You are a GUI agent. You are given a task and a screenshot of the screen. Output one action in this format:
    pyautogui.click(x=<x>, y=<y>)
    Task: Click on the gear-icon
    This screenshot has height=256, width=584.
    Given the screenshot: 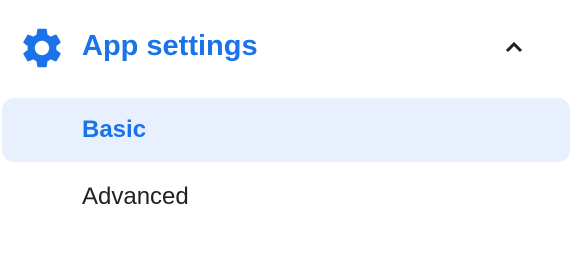 What is the action you would take?
    pyautogui.click(x=42, y=48)
    